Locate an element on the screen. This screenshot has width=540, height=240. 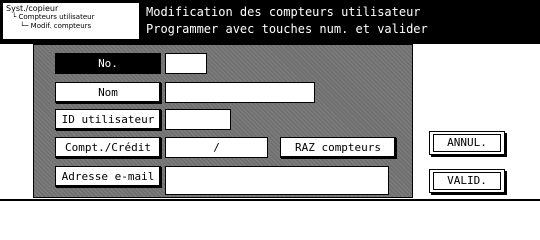
cancel-button: ANNUL. is located at coordinates (467, 143).